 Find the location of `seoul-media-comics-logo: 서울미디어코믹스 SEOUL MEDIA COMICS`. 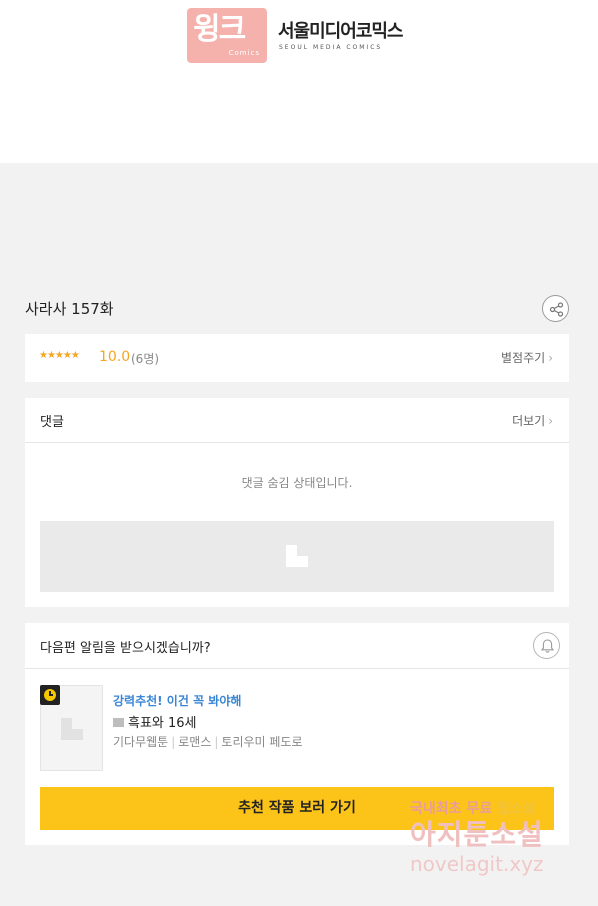

seoul-media-comics-logo: 서울미디어코믹스 SEOUL MEDIA COMICS is located at coordinates (350, 35).